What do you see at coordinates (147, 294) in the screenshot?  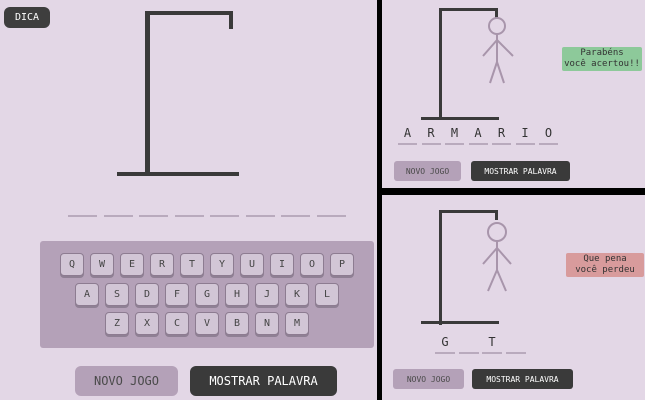 I see `key-d: D` at bounding box center [147, 294].